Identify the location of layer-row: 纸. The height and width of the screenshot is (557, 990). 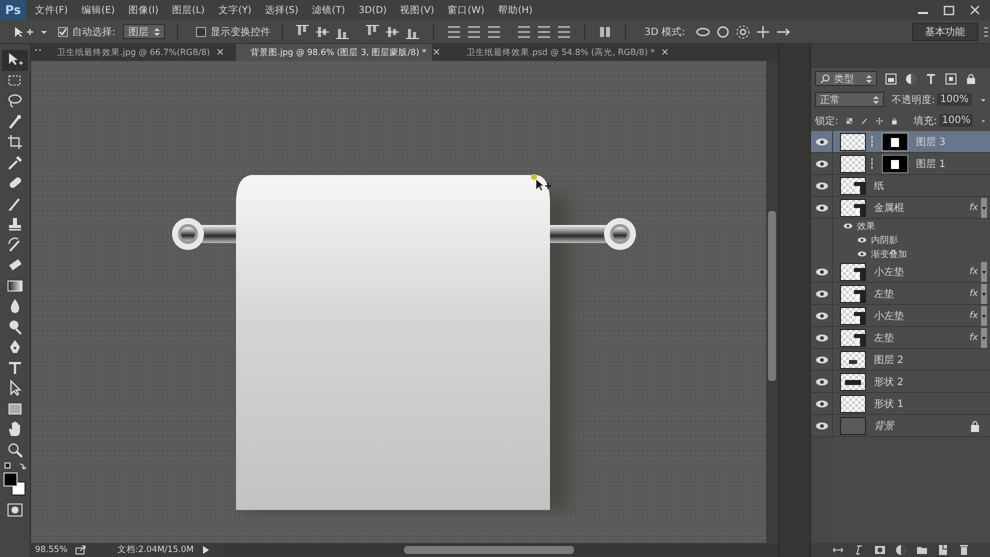
(900, 186).